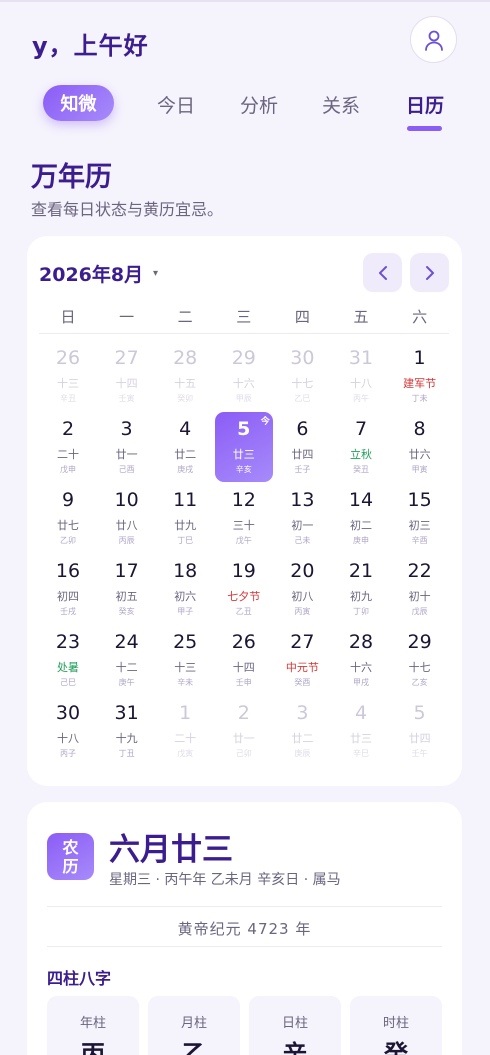 The width and height of the screenshot is (490, 1055). I want to click on ganzhi-label: 己酉, so click(126, 469).